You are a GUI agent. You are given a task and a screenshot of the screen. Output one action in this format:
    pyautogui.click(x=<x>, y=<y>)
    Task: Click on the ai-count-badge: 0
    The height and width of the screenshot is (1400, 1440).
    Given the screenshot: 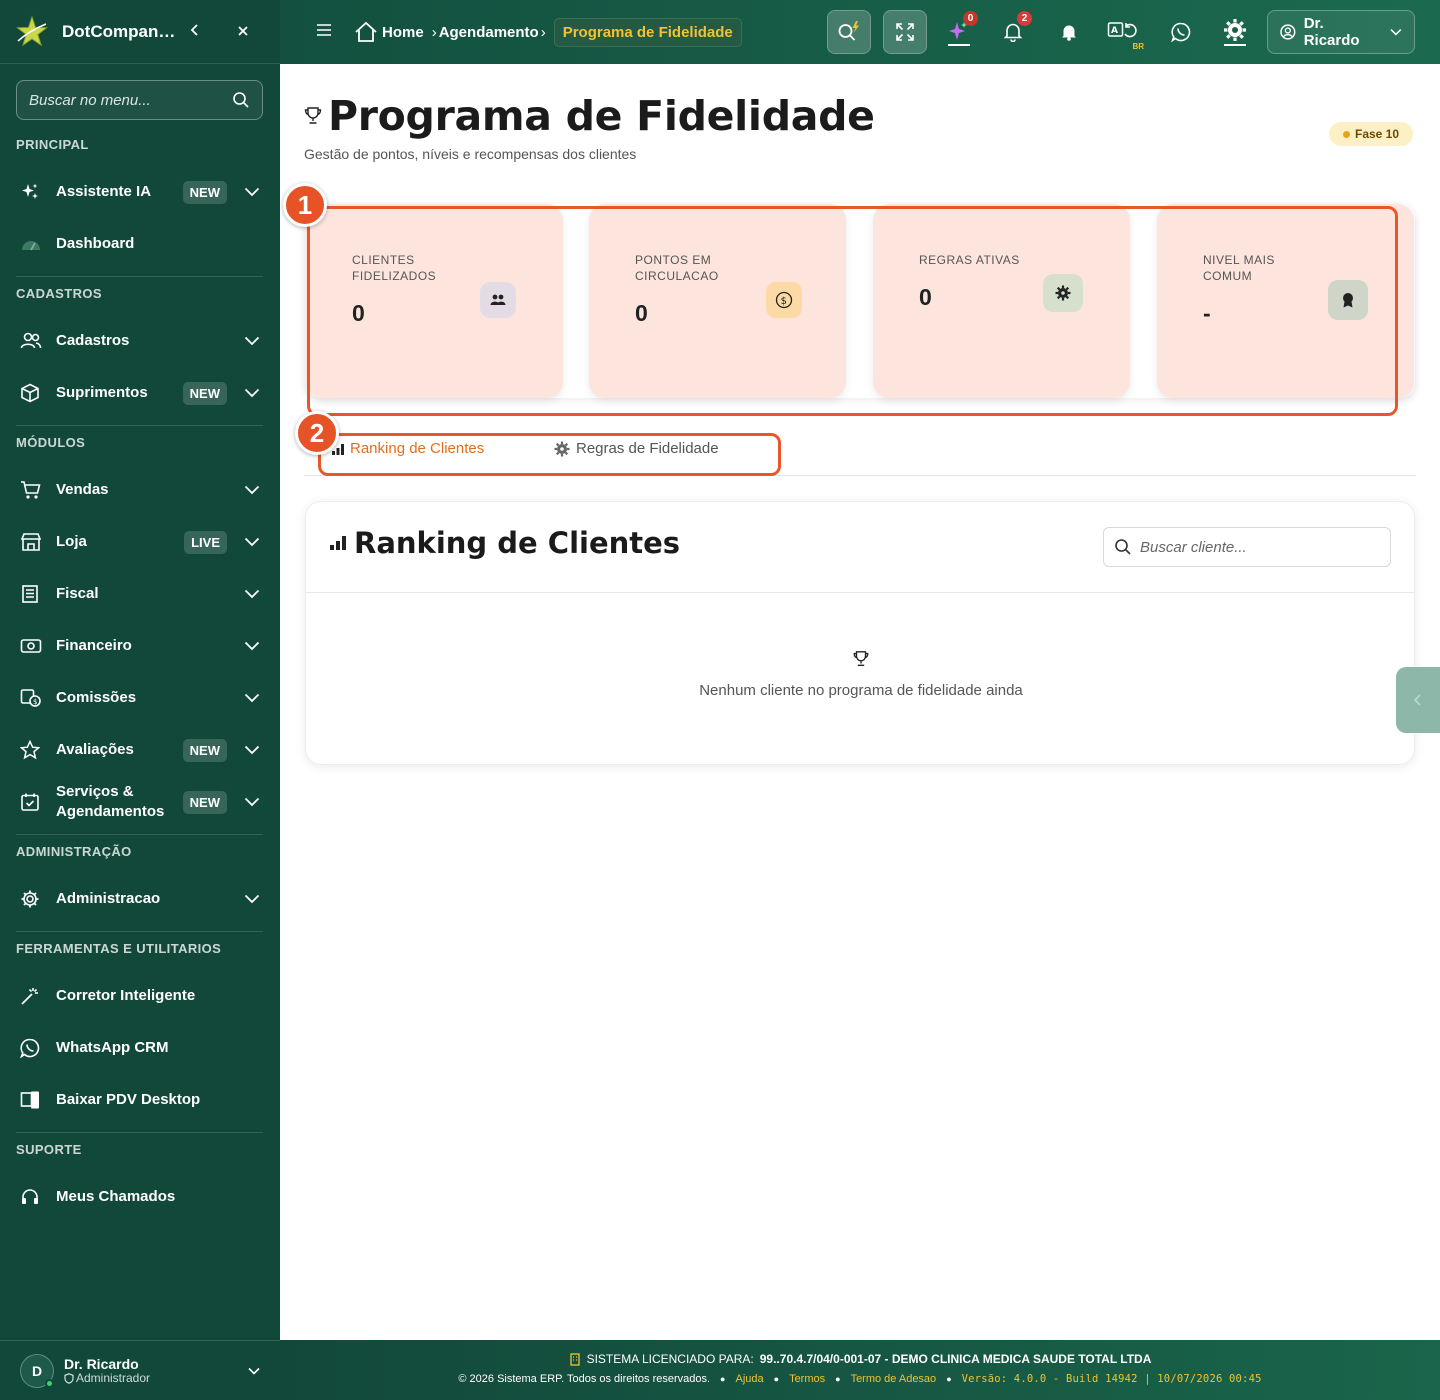 What is the action you would take?
    pyautogui.click(x=970, y=18)
    